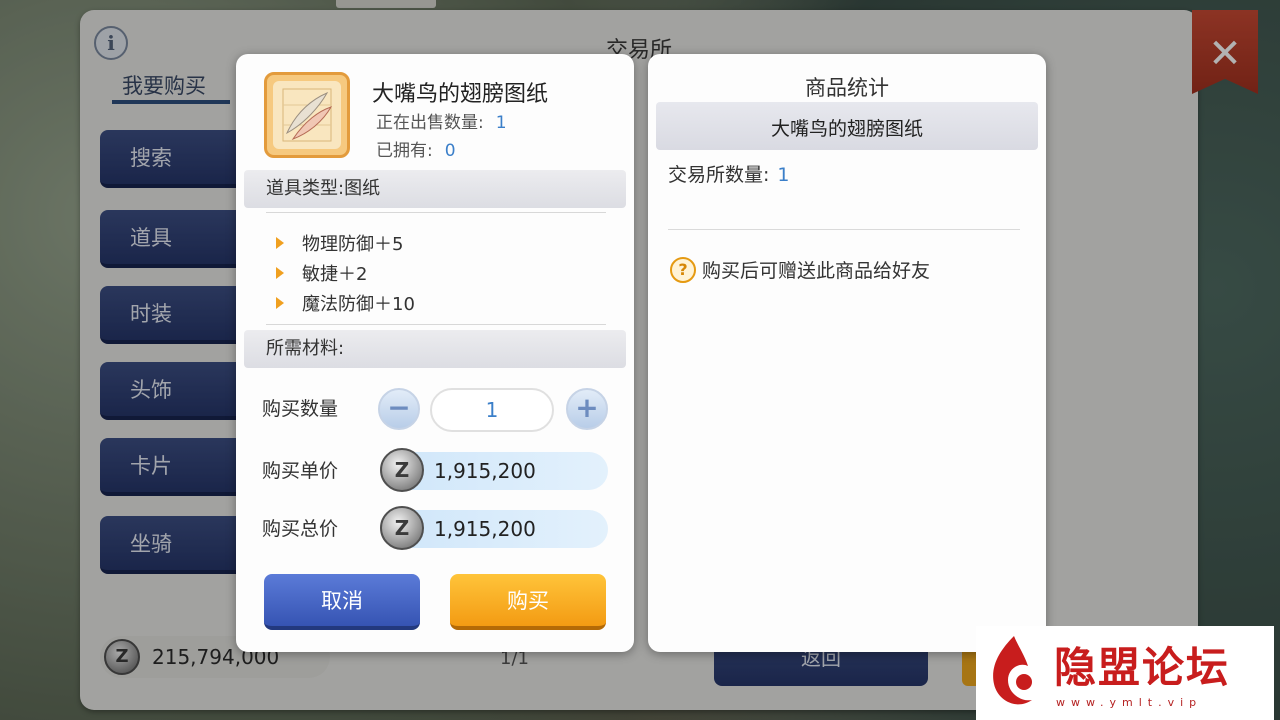 This screenshot has height=720, width=1280. I want to click on watermark: 隐盟论坛 www.ymlt.vip, so click(1125, 673).